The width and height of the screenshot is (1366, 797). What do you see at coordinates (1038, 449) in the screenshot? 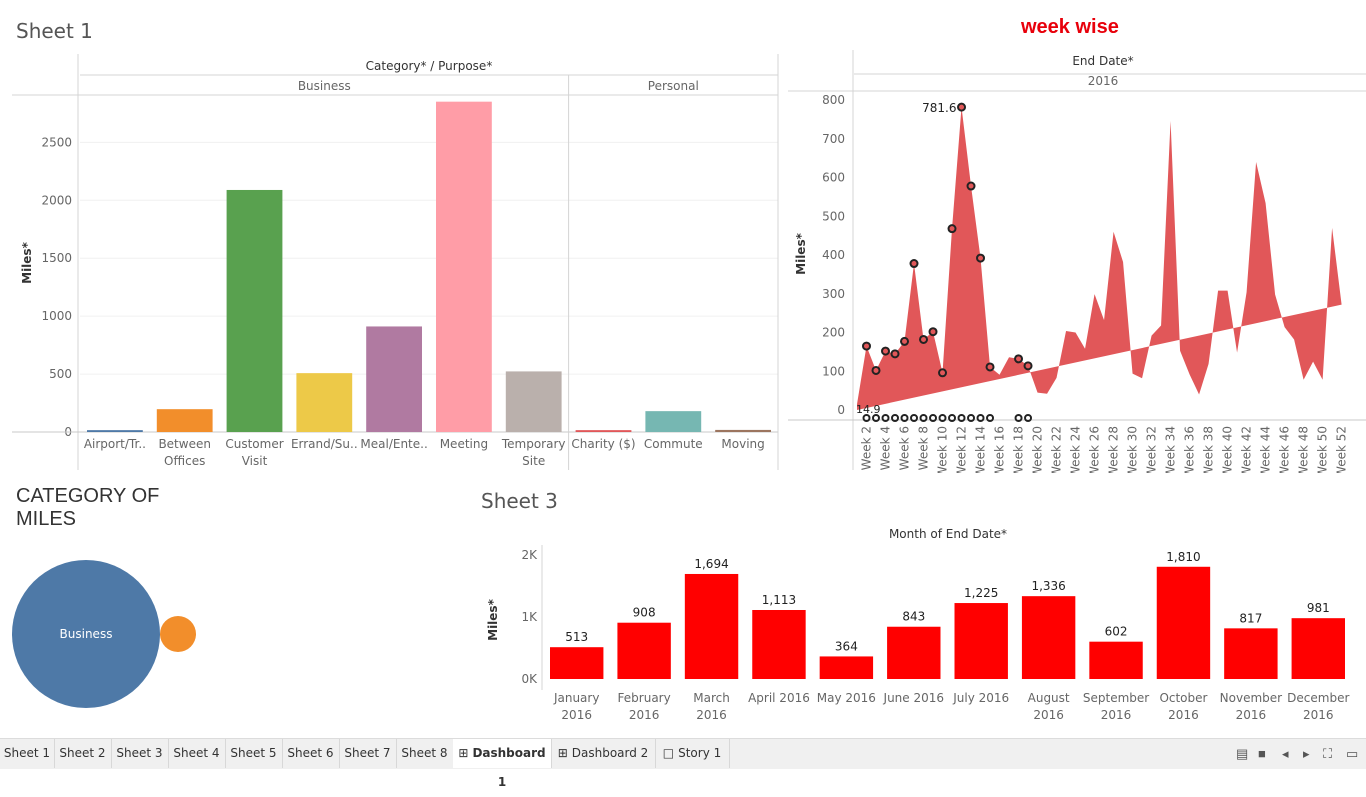
I see `x-tick-label: Week 20` at bounding box center [1038, 449].